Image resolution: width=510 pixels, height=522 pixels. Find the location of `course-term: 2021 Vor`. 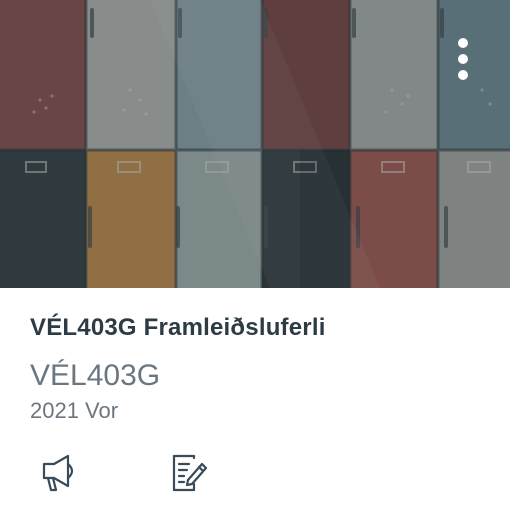

course-term: 2021 Vor is located at coordinates (74, 410).